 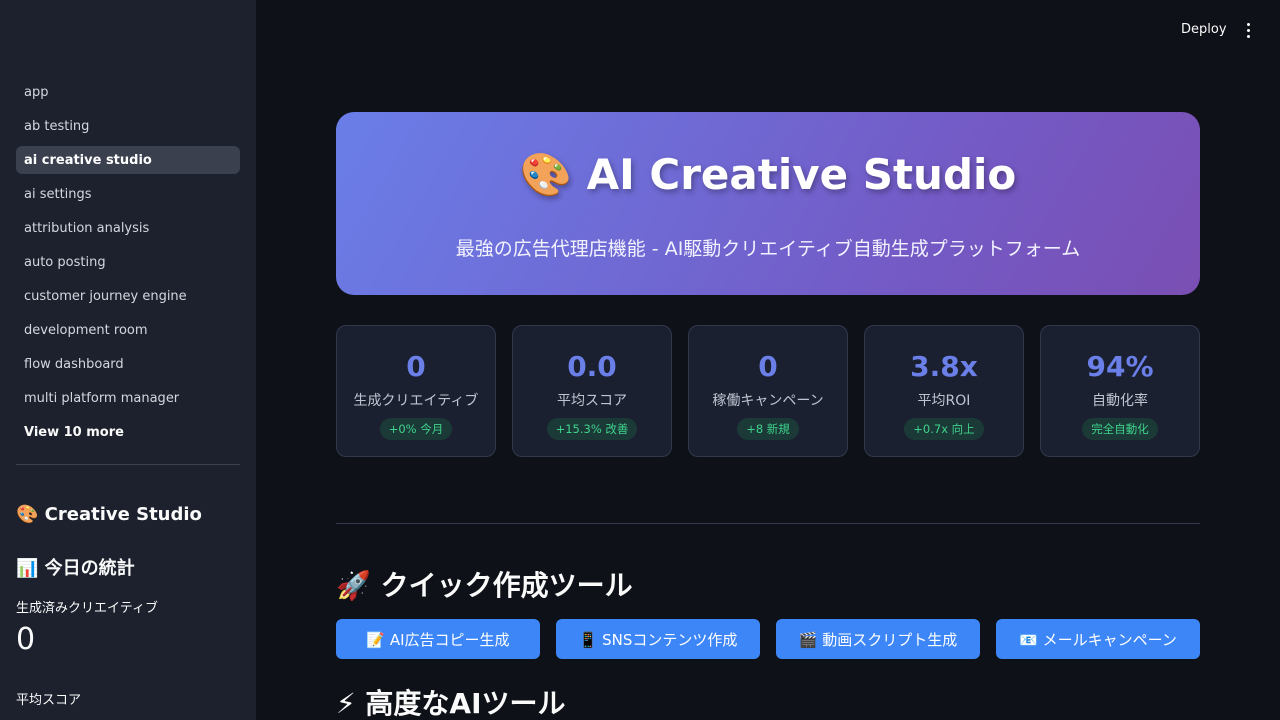 What do you see at coordinates (109, 514) in the screenshot?
I see `sidebar-title: 🎨 Creative Studio` at bounding box center [109, 514].